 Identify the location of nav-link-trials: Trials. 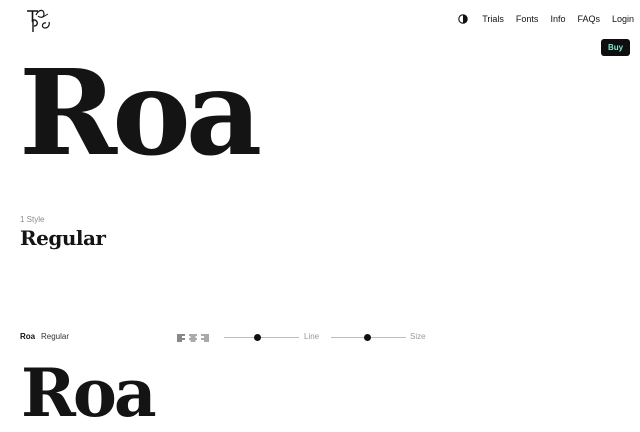
(493, 19).